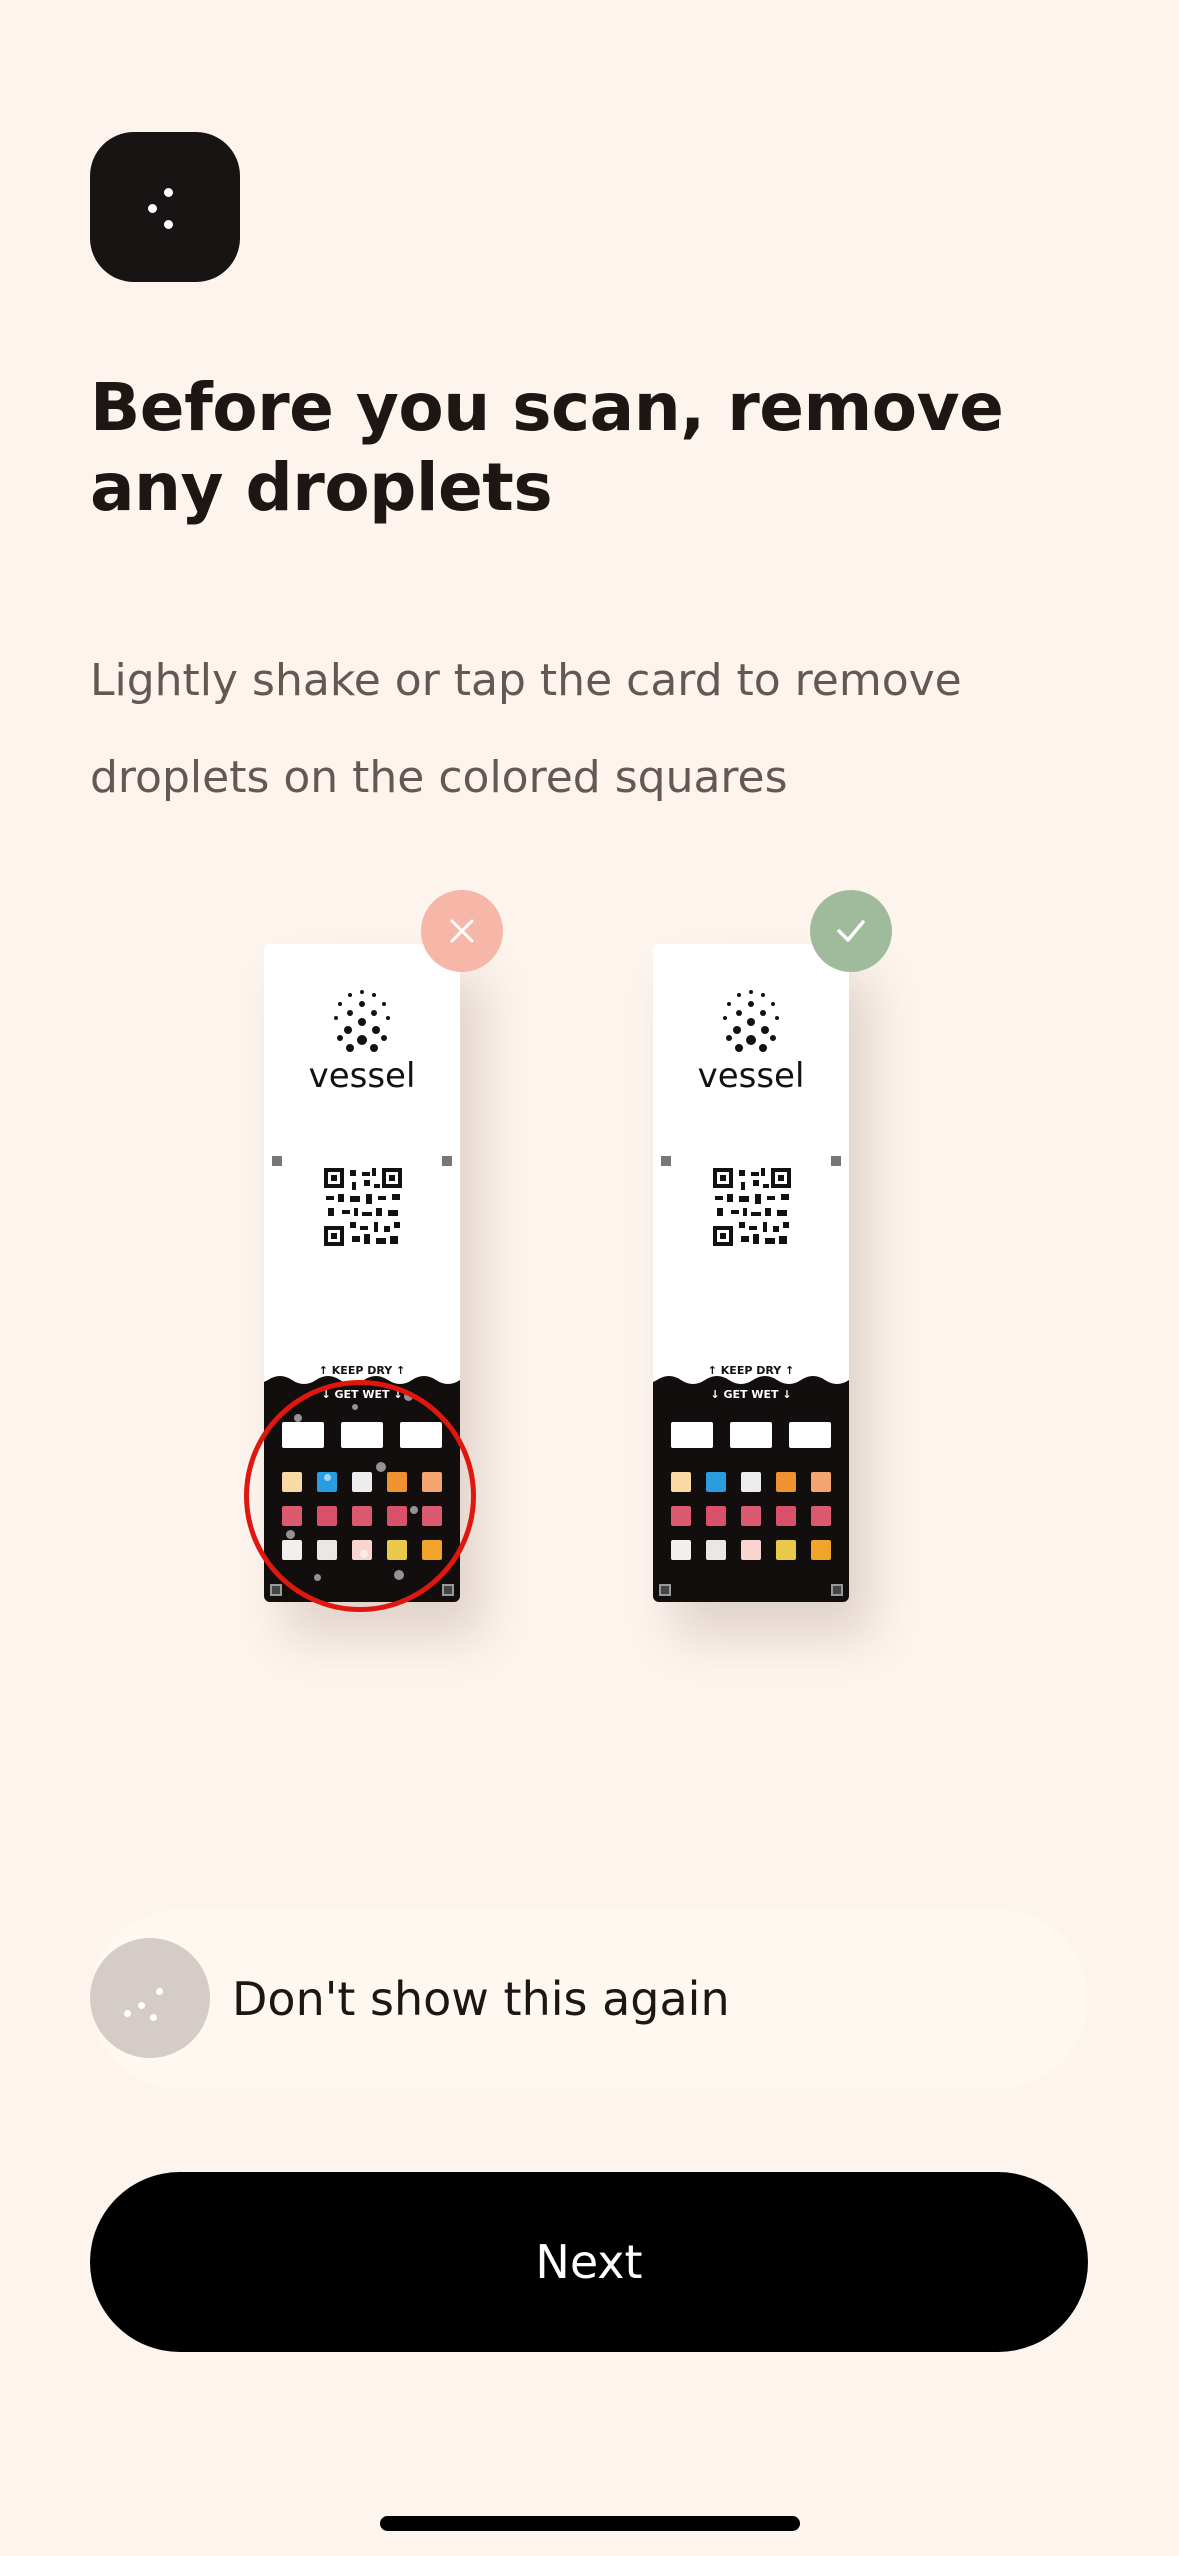  I want to click on back-button, so click(165, 207).